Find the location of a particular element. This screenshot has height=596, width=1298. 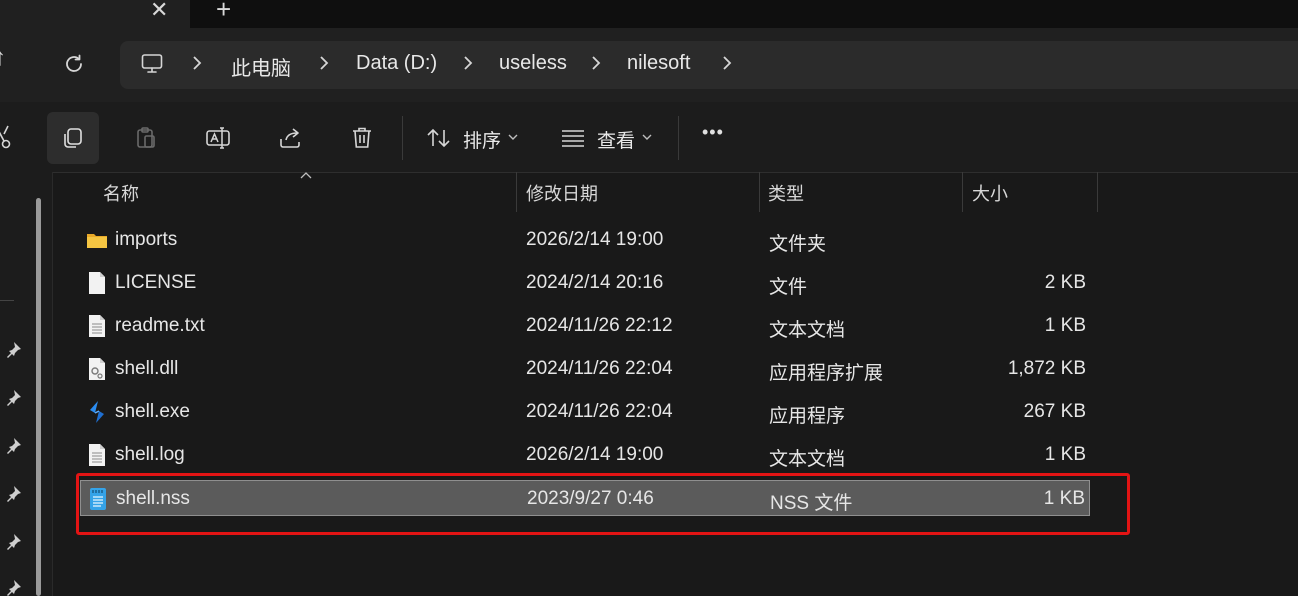

file-date: 2024/11/26 22:12 is located at coordinates (599, 325).